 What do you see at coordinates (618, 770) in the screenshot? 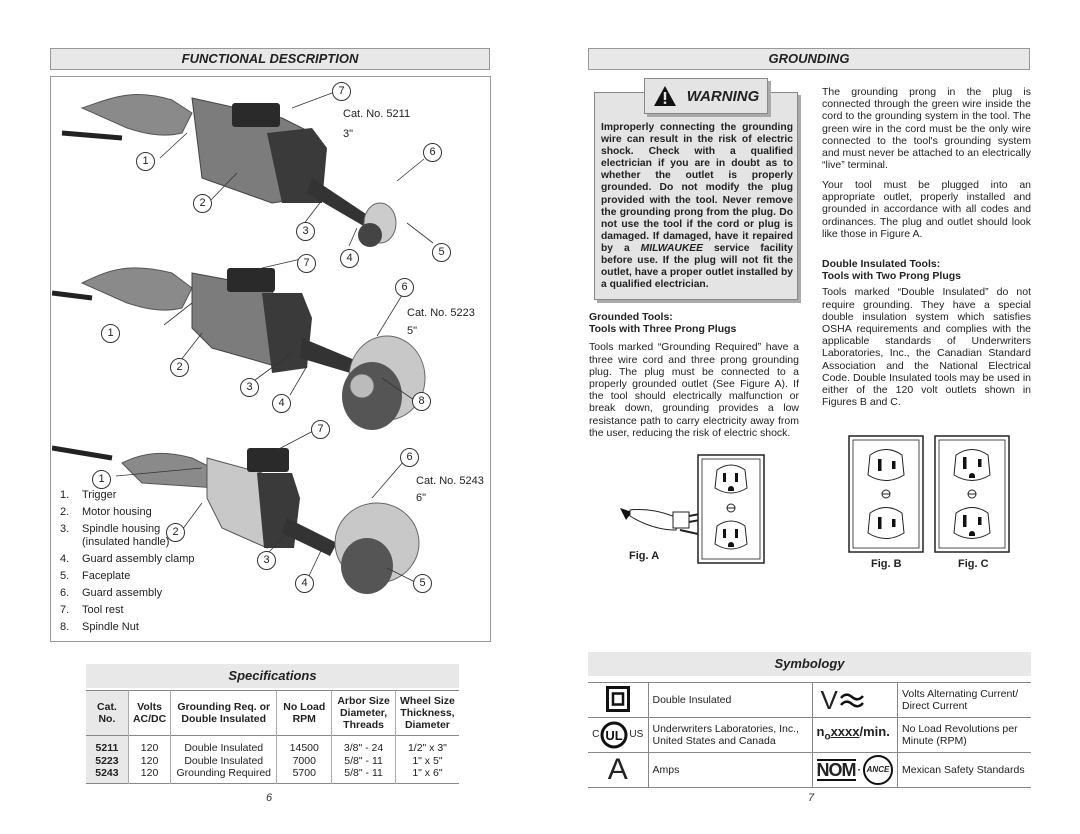
I see `amps-icon: A` at bounding box center [618, 770].